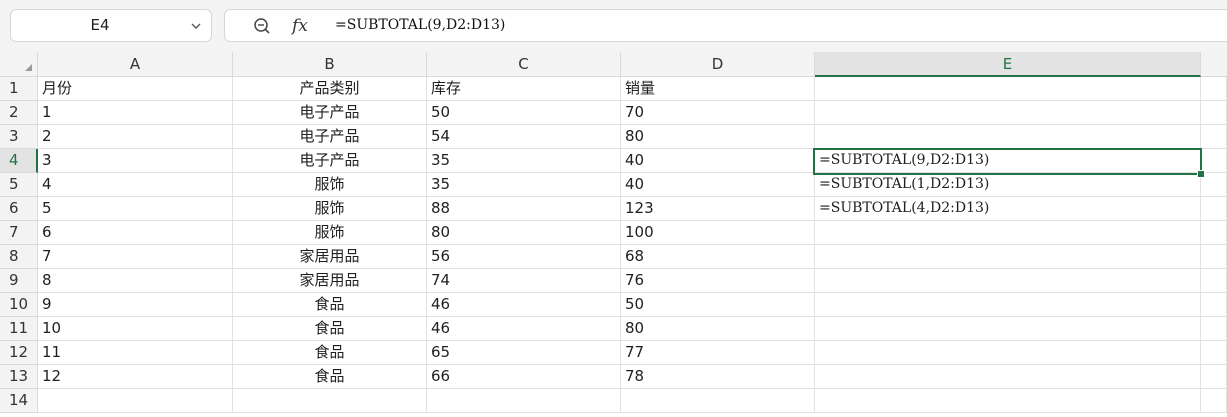  I want to click on cell-c1: 库存, so click(524, 89).